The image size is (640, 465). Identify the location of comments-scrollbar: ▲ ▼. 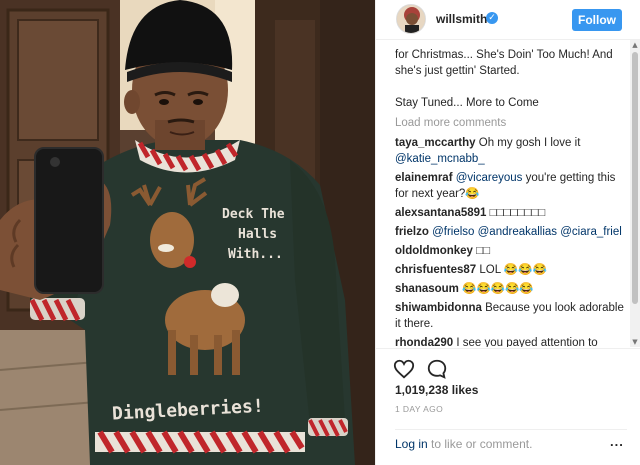
(635, 193).